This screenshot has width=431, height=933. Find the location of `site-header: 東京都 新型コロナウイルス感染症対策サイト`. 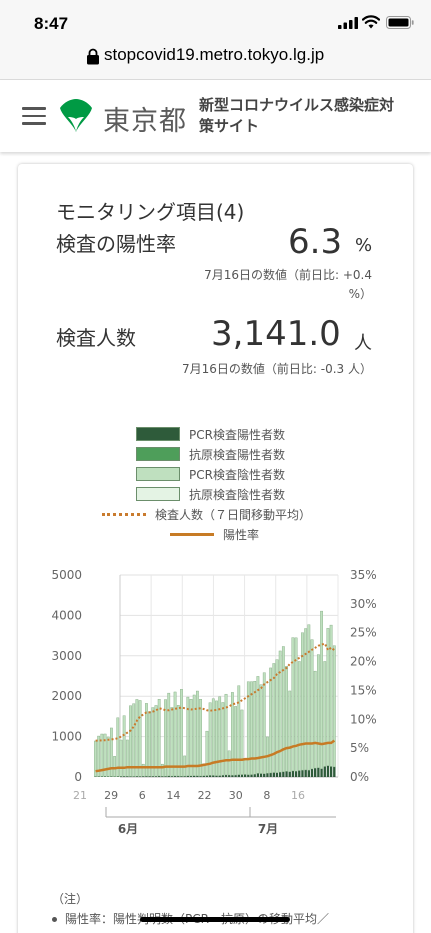

site-header: 東京都 新型コロナウイルス感染症対策サイト is located at coordinates (215, 116).